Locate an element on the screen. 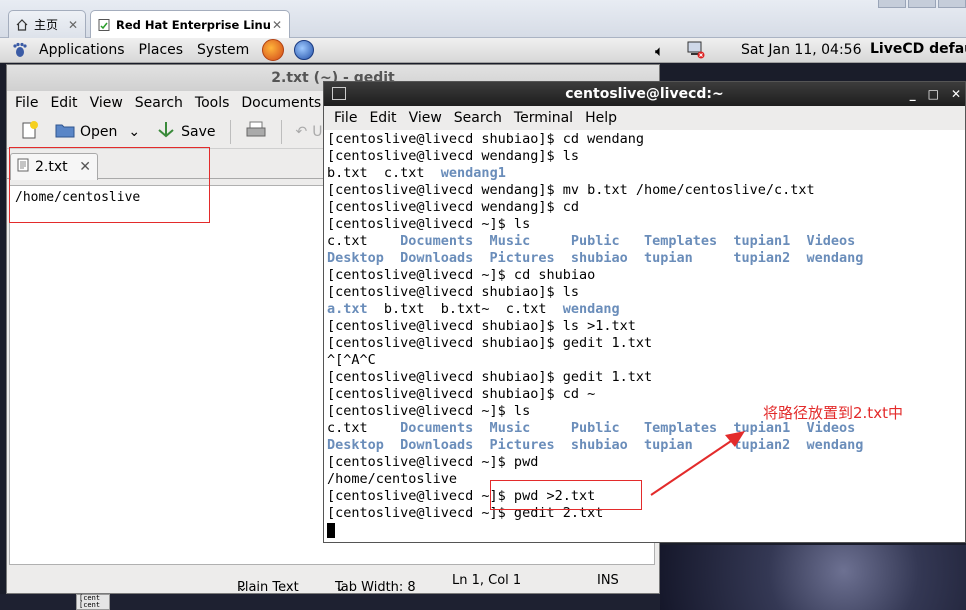 This screenshot has width=966, height=610. maximize-button: □ is located at coordinates (933, 94).